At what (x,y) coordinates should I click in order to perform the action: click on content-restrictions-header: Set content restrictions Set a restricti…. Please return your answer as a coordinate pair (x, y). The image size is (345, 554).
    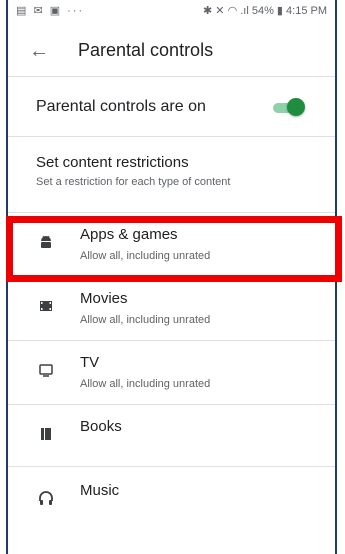
    Looking at the image, I should click on (171, 177).